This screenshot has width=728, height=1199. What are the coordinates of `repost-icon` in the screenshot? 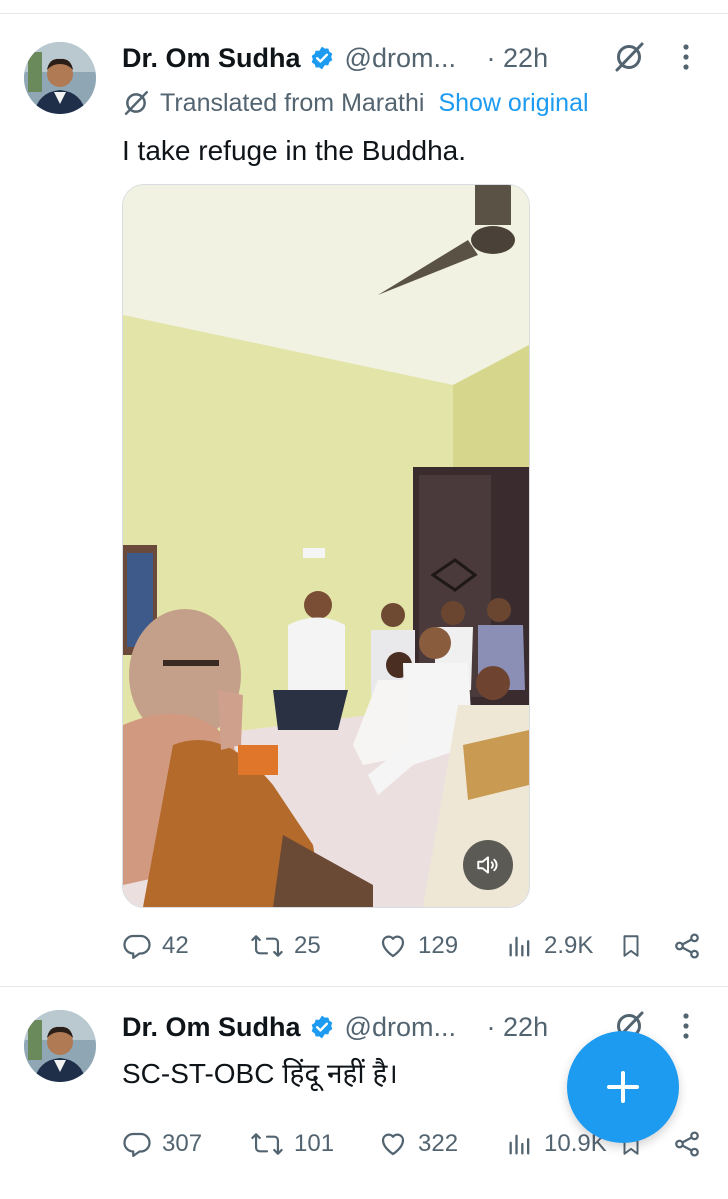 It's located at (267, 1144).